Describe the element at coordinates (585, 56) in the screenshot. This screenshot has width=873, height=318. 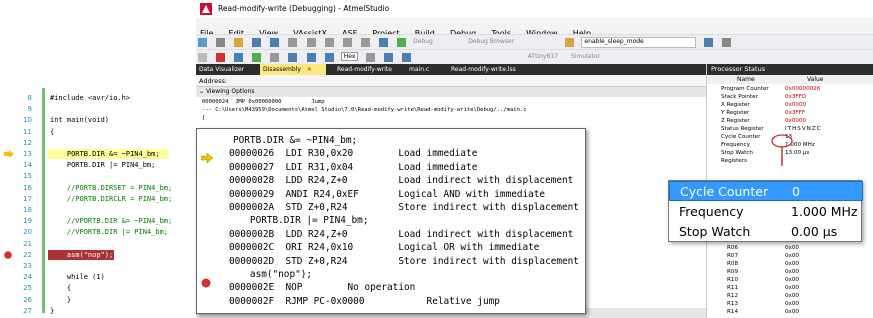
I see `tool-name: Simulator` at that location.